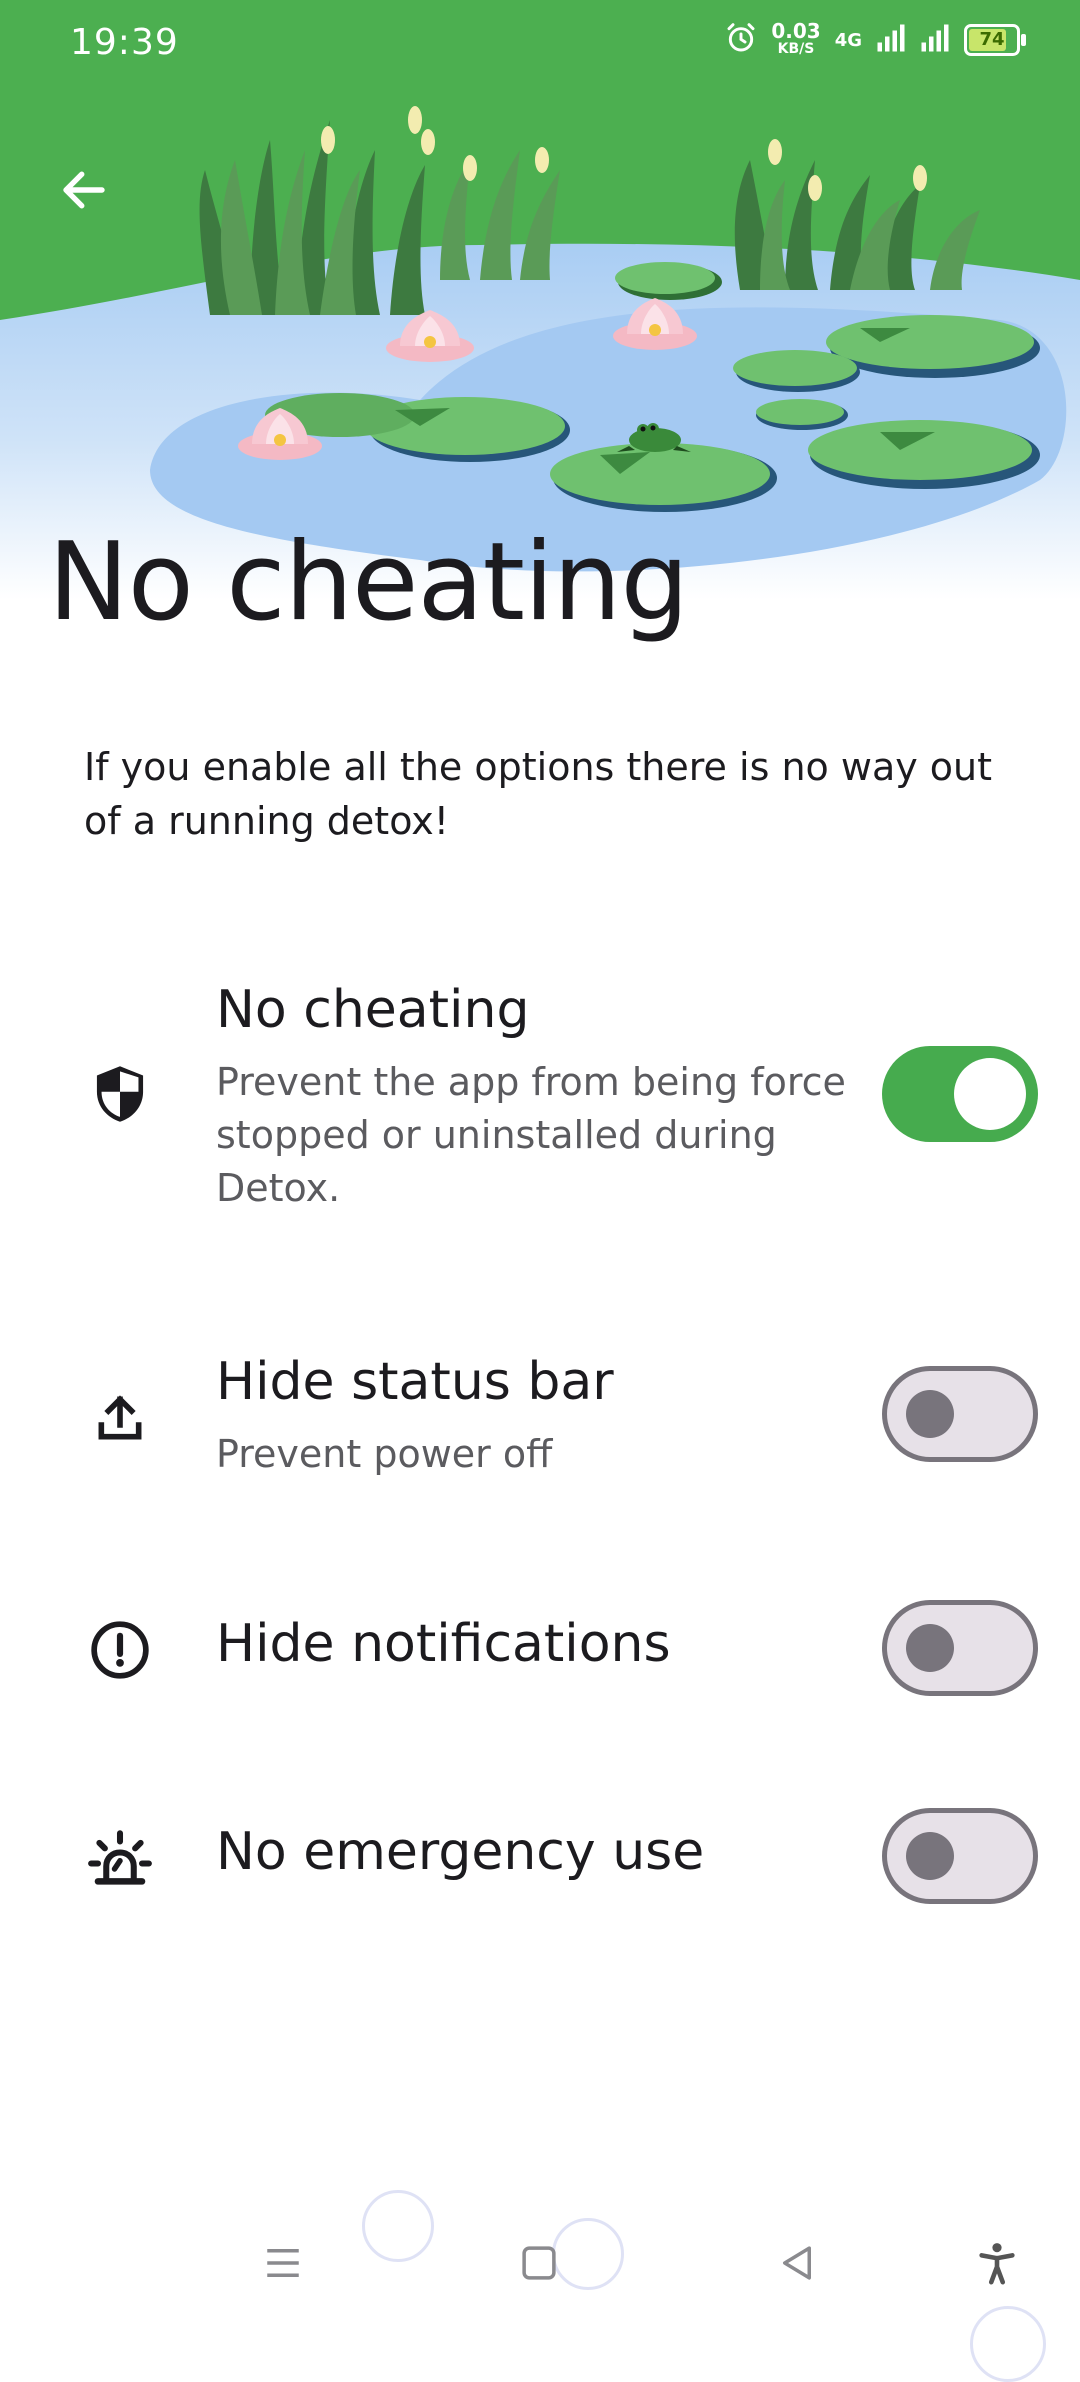 This screenshot has height=2382, width=1080. I want to click on setting-title: Hide notifications, so click(443, 1644).